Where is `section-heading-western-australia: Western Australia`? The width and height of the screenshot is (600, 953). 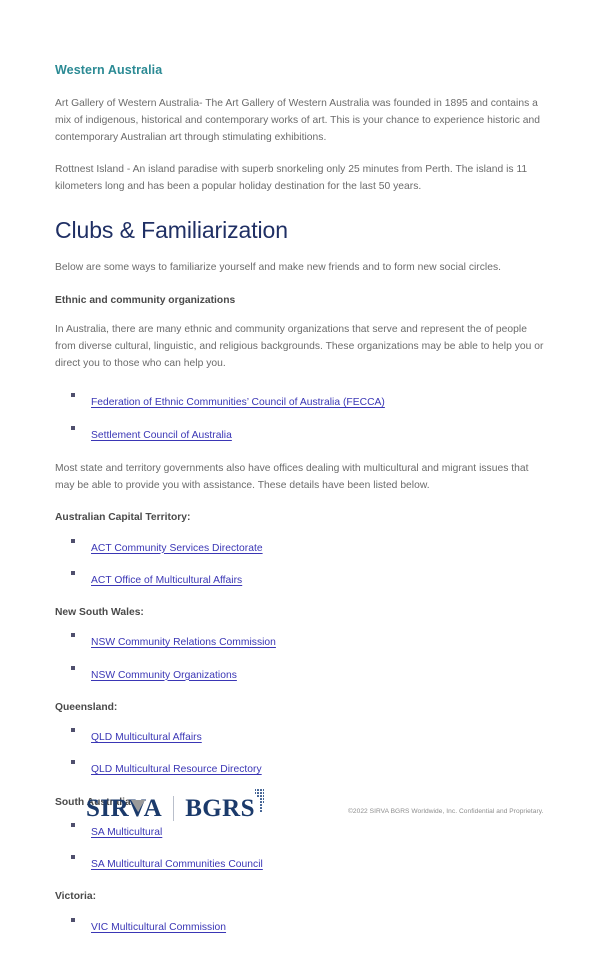 section-heading-western-australia: Western Australia is located at coordinates (109, 70).